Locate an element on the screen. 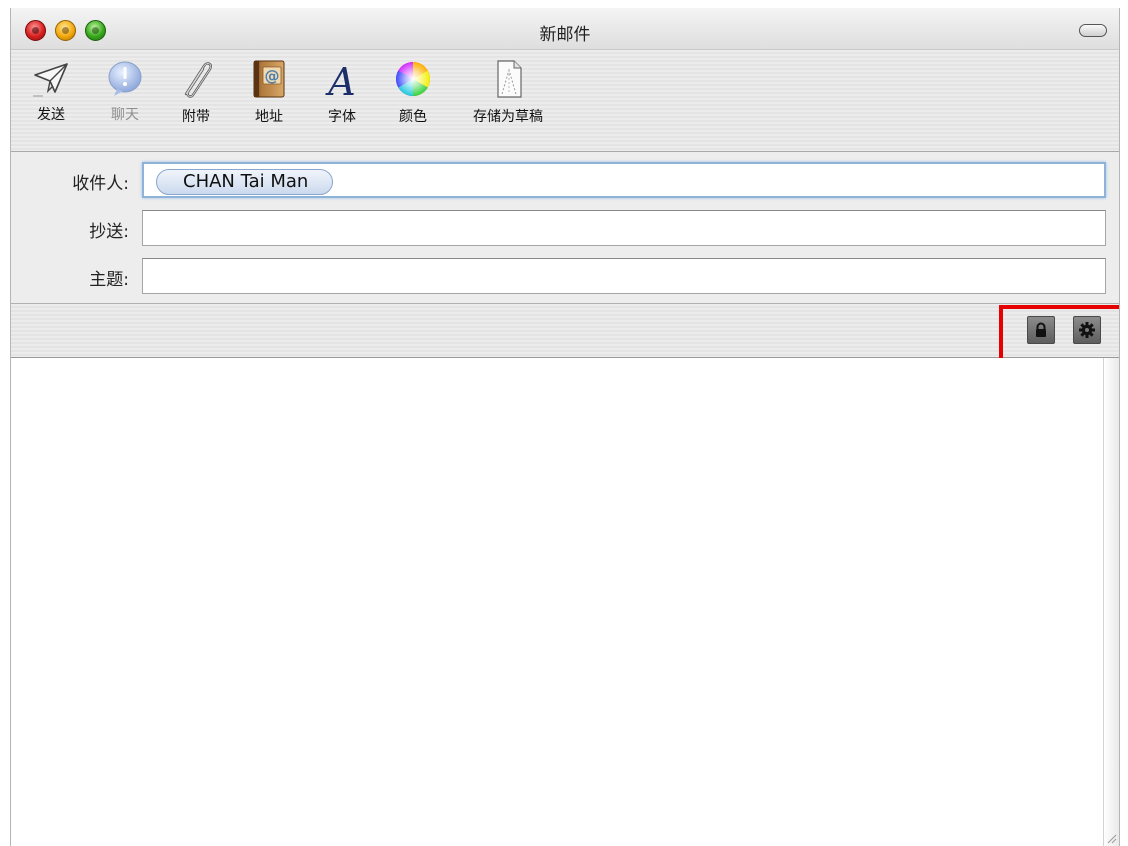 The width and height of the screenshot is (1128, 846). font-icon: A is located at coordinates (340, 80).